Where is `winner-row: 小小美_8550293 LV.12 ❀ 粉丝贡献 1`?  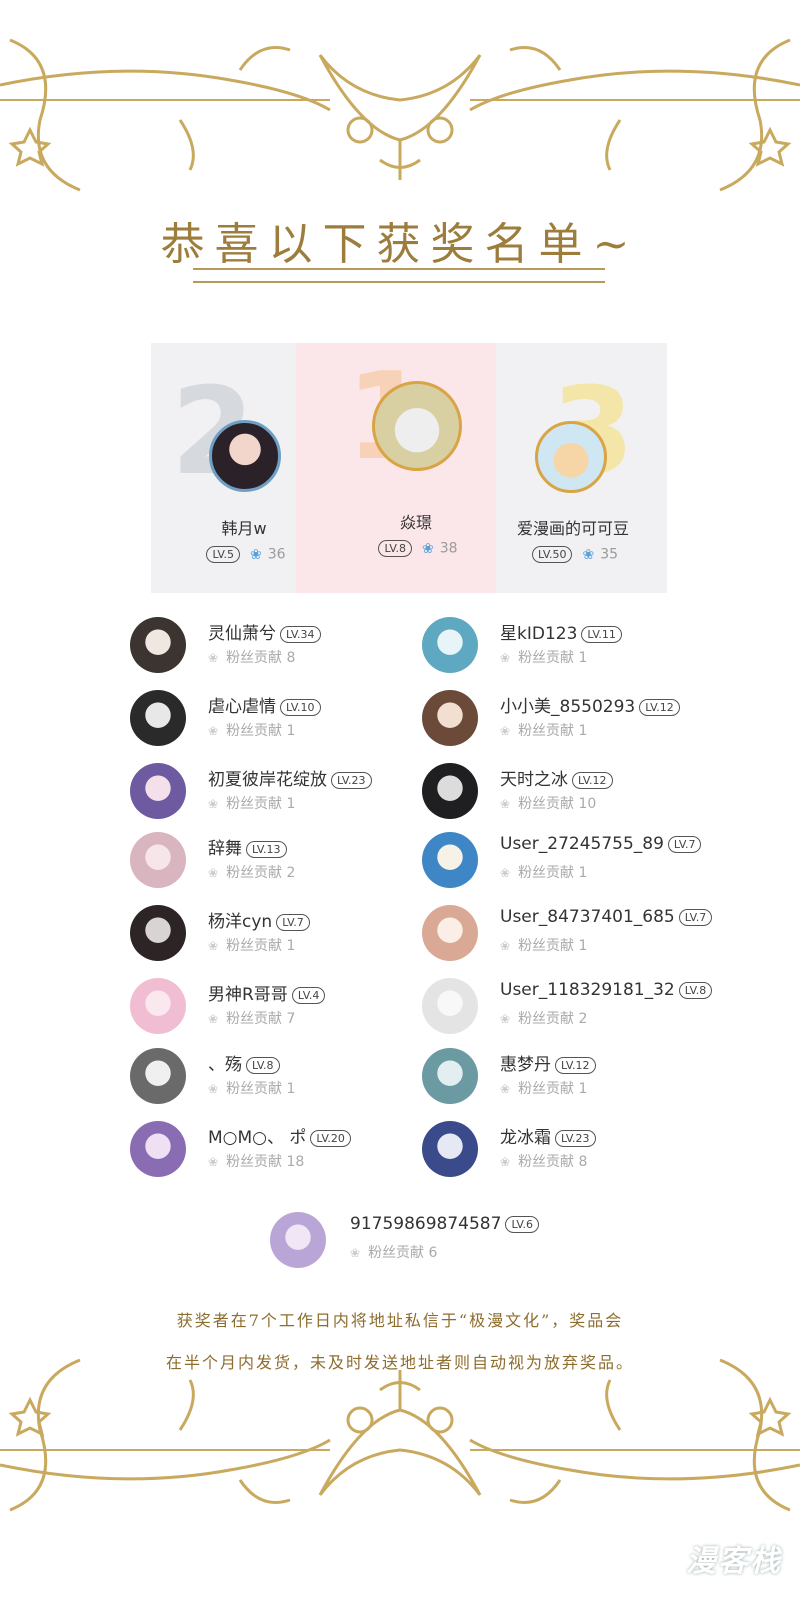 winner-row: 小小美_8550293 LV.12 ❀ 粉丝贡献 1 is located at coordinates (592, 720).